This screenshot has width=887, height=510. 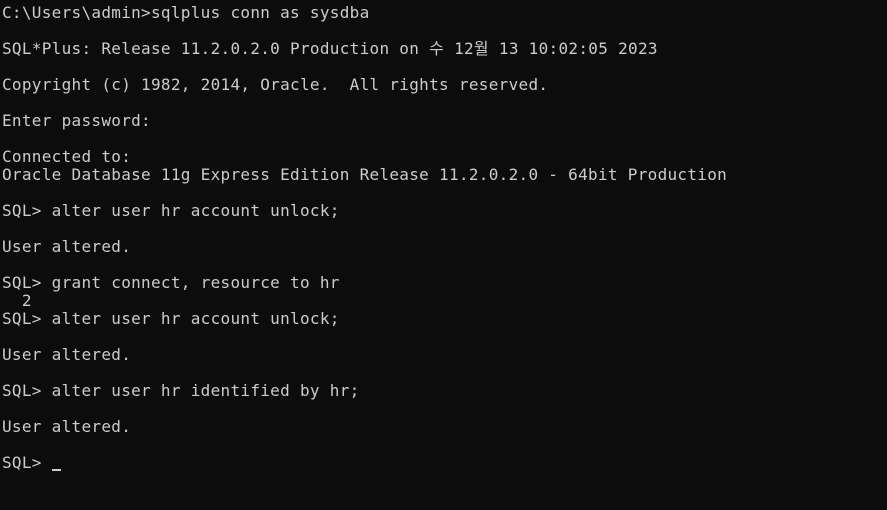 What do you see at coordinates (186, 12) in the screenshot?
I see `console-line: C:\Users\admin>sqlplus conn as sysdba` at bounding box center [186, 12].